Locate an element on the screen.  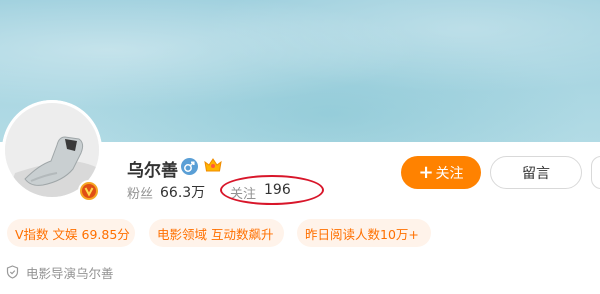
message-button: 留言 is located at coordinates (536, 172).